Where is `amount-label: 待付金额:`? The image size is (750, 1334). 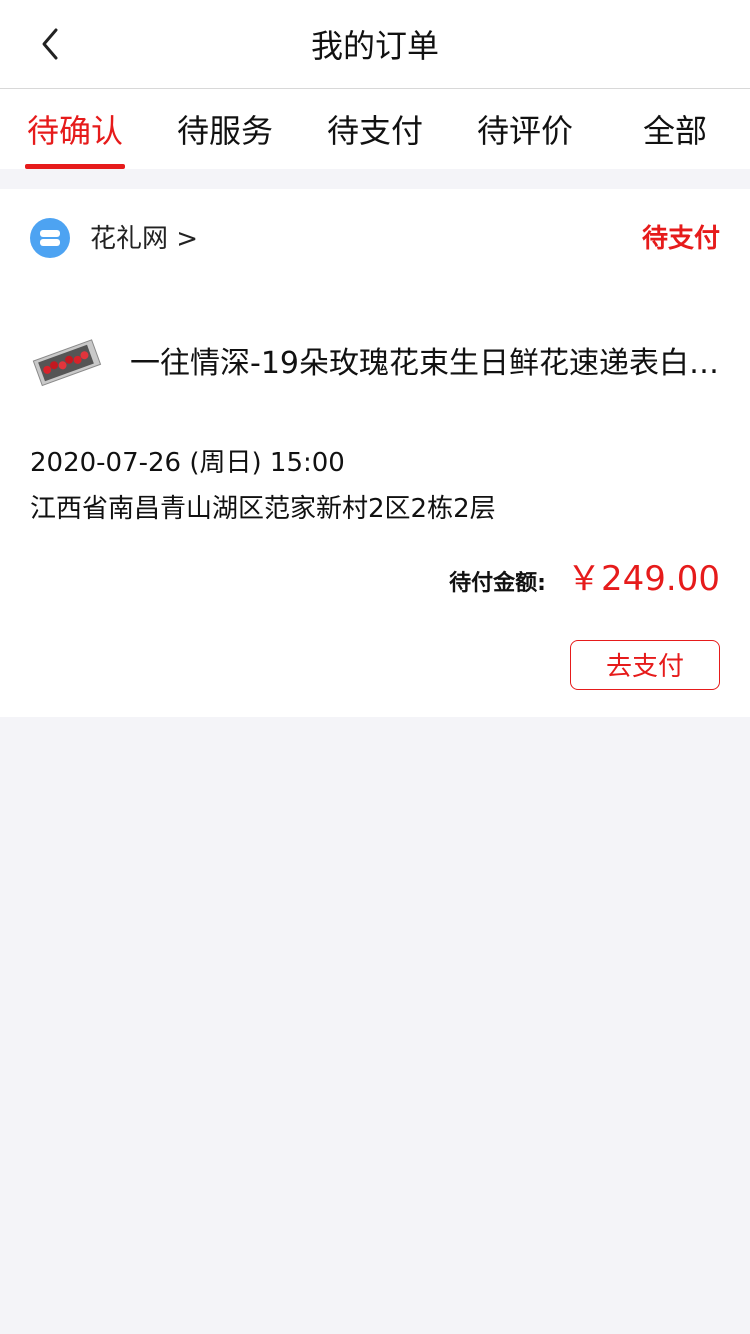 amount-label: 待付金额: is located at coordinates (497, 583).